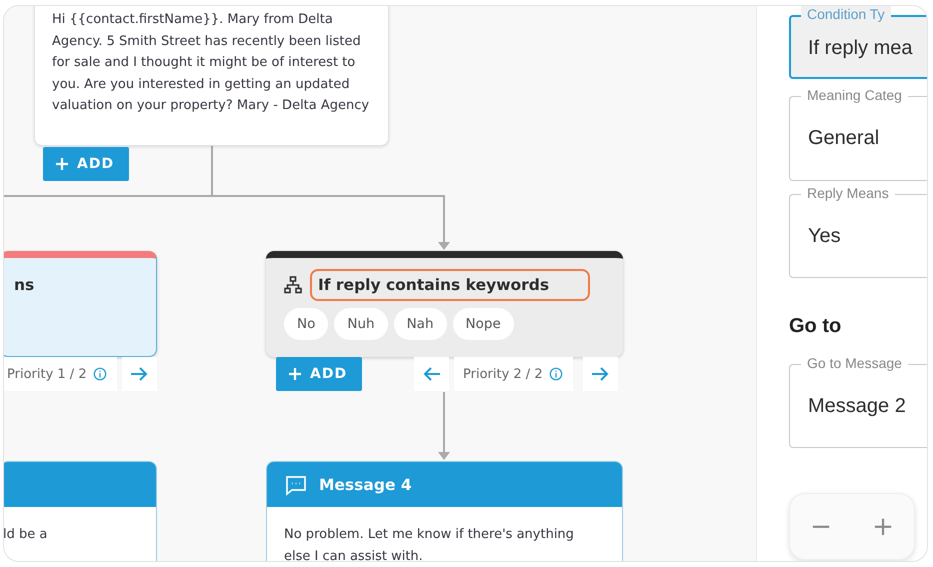 The width and height of the screenshot is (933, 567). I want to click on keyword-chip: Nah, so click(420, 324).